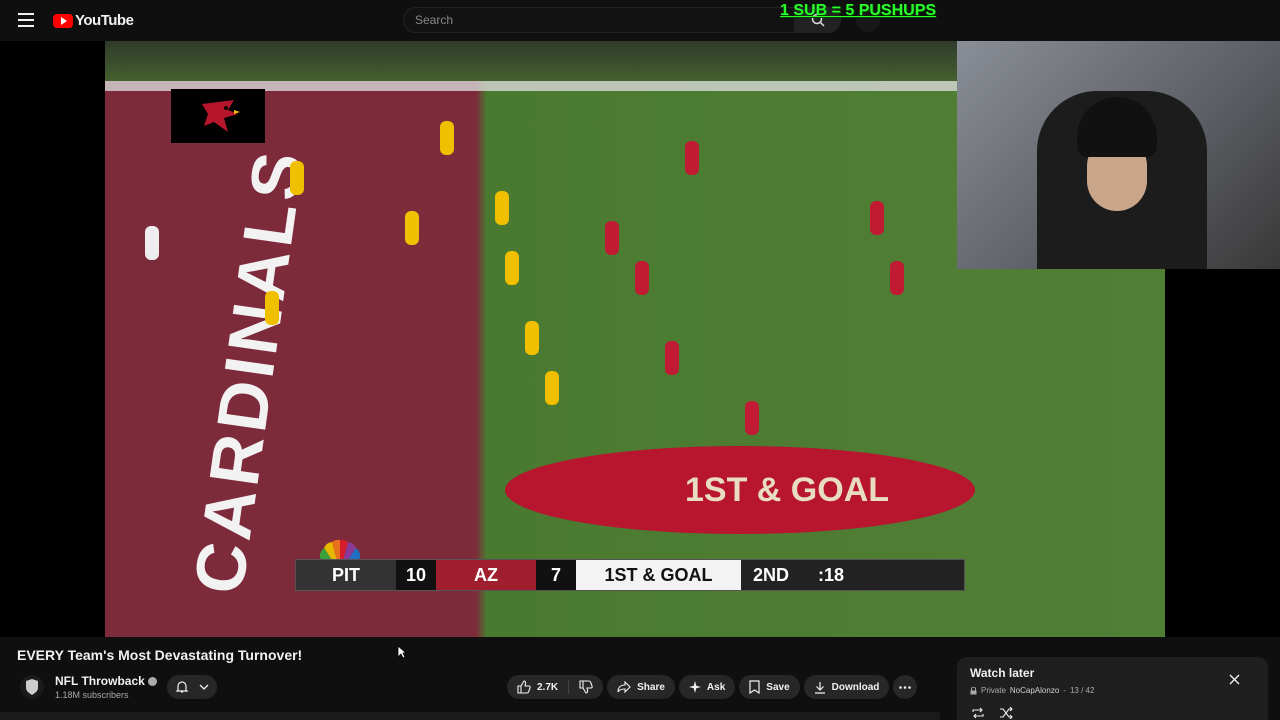 This screenshot has height=720, width=1280. I want to click on dislike-button, so click(586, 687).